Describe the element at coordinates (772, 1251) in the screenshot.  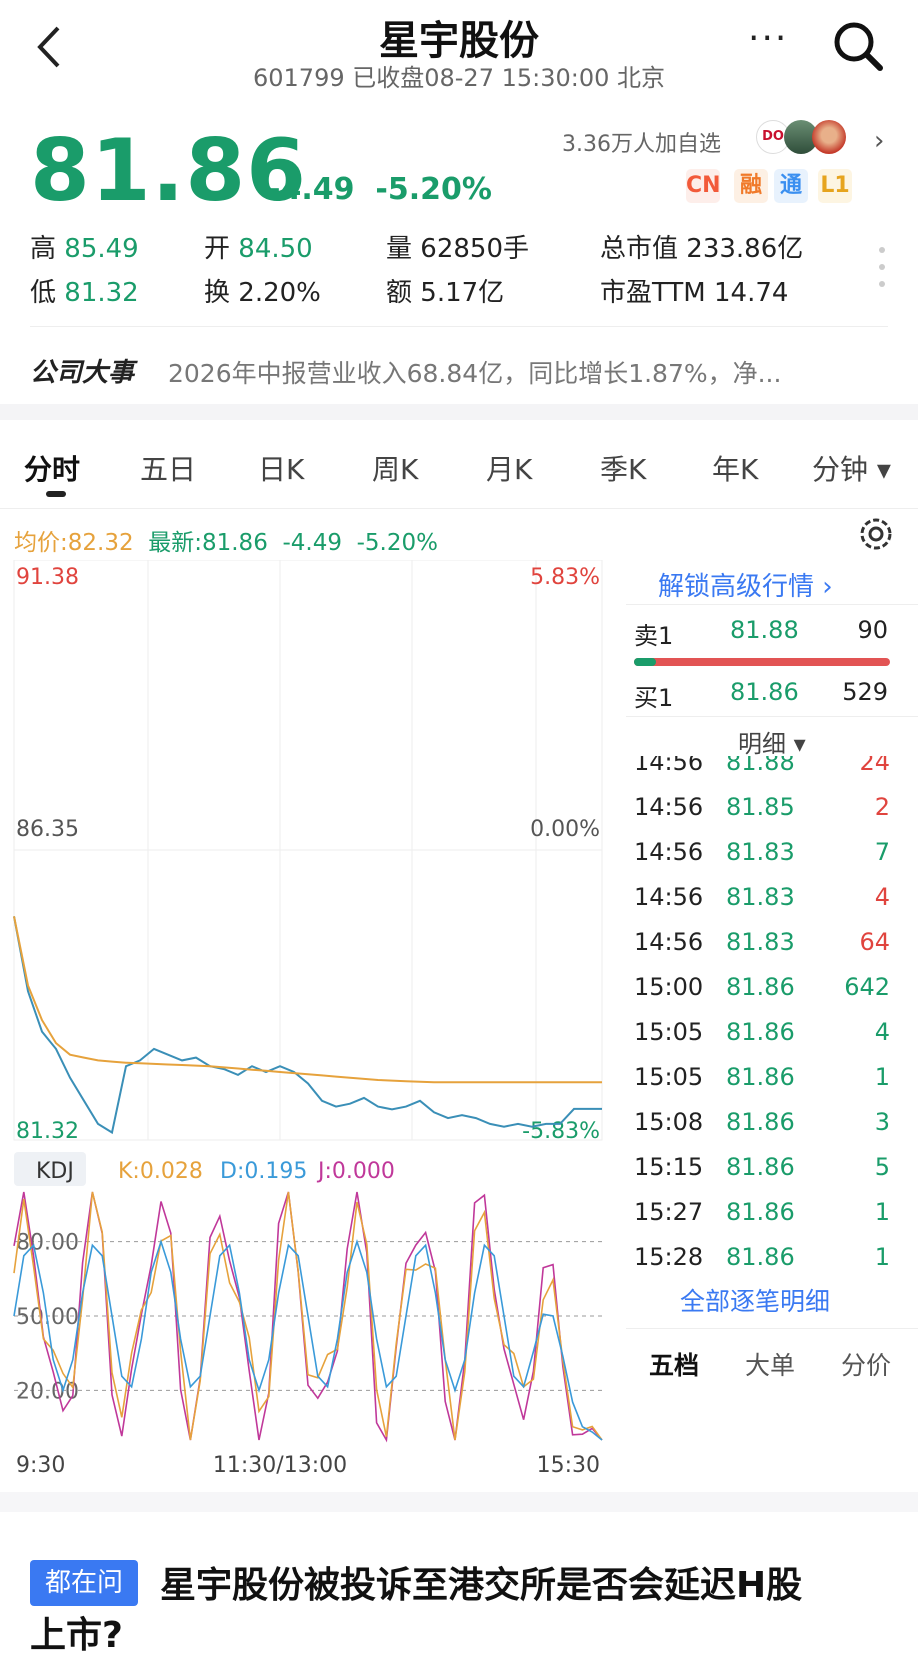
I see `tick-row: 15:28 81.86 1` at that location.